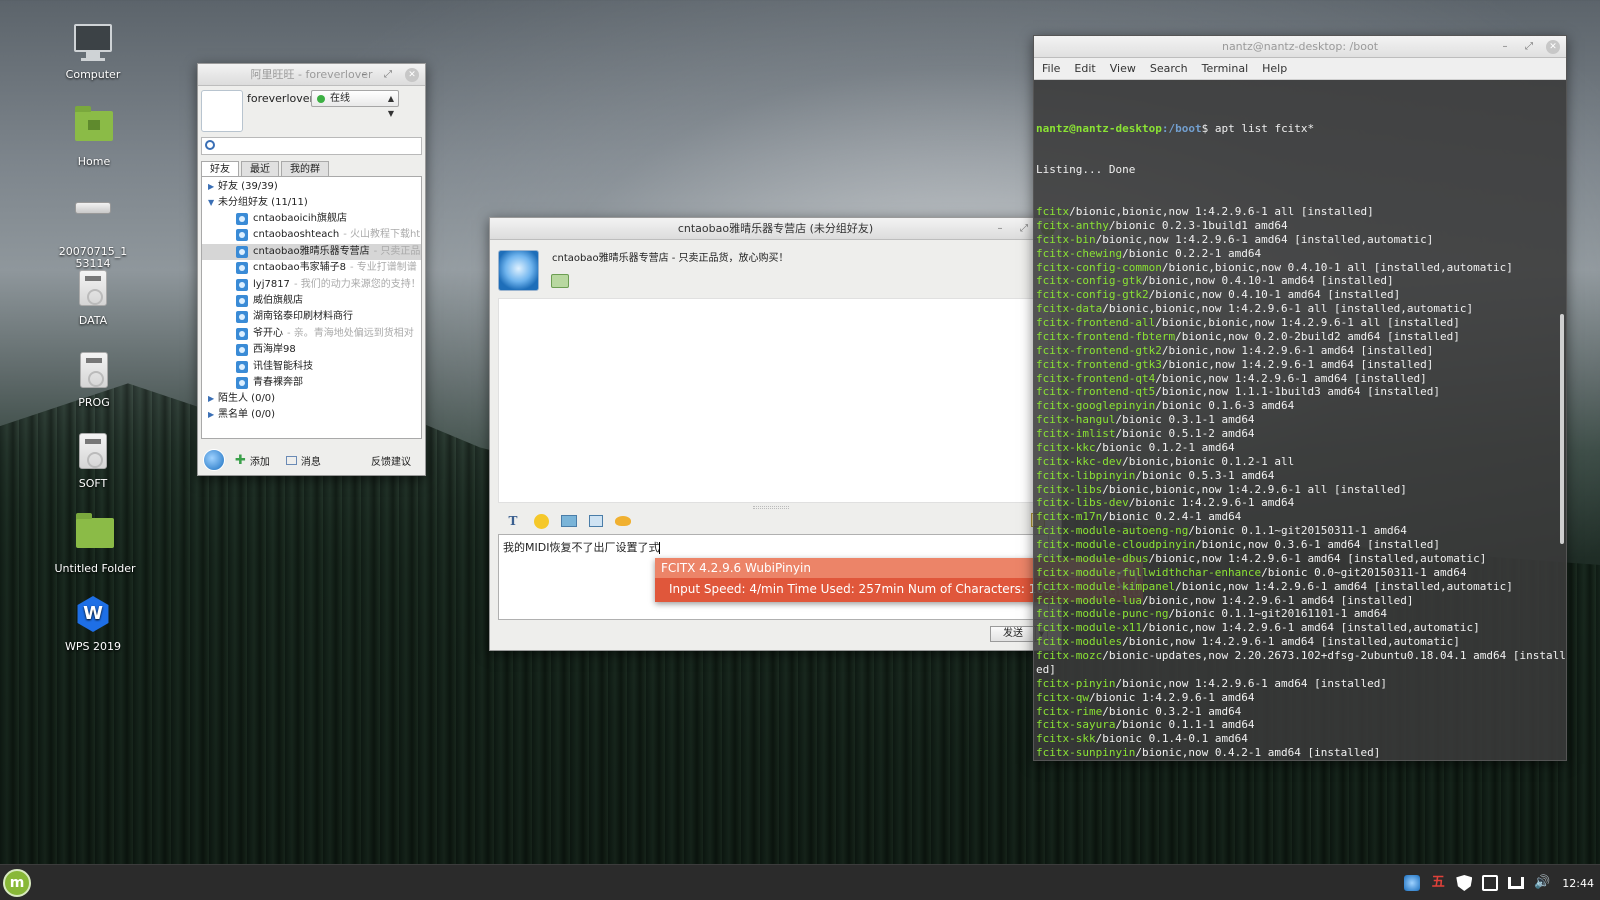  I want to click on shop-icon, so click(560, 281).